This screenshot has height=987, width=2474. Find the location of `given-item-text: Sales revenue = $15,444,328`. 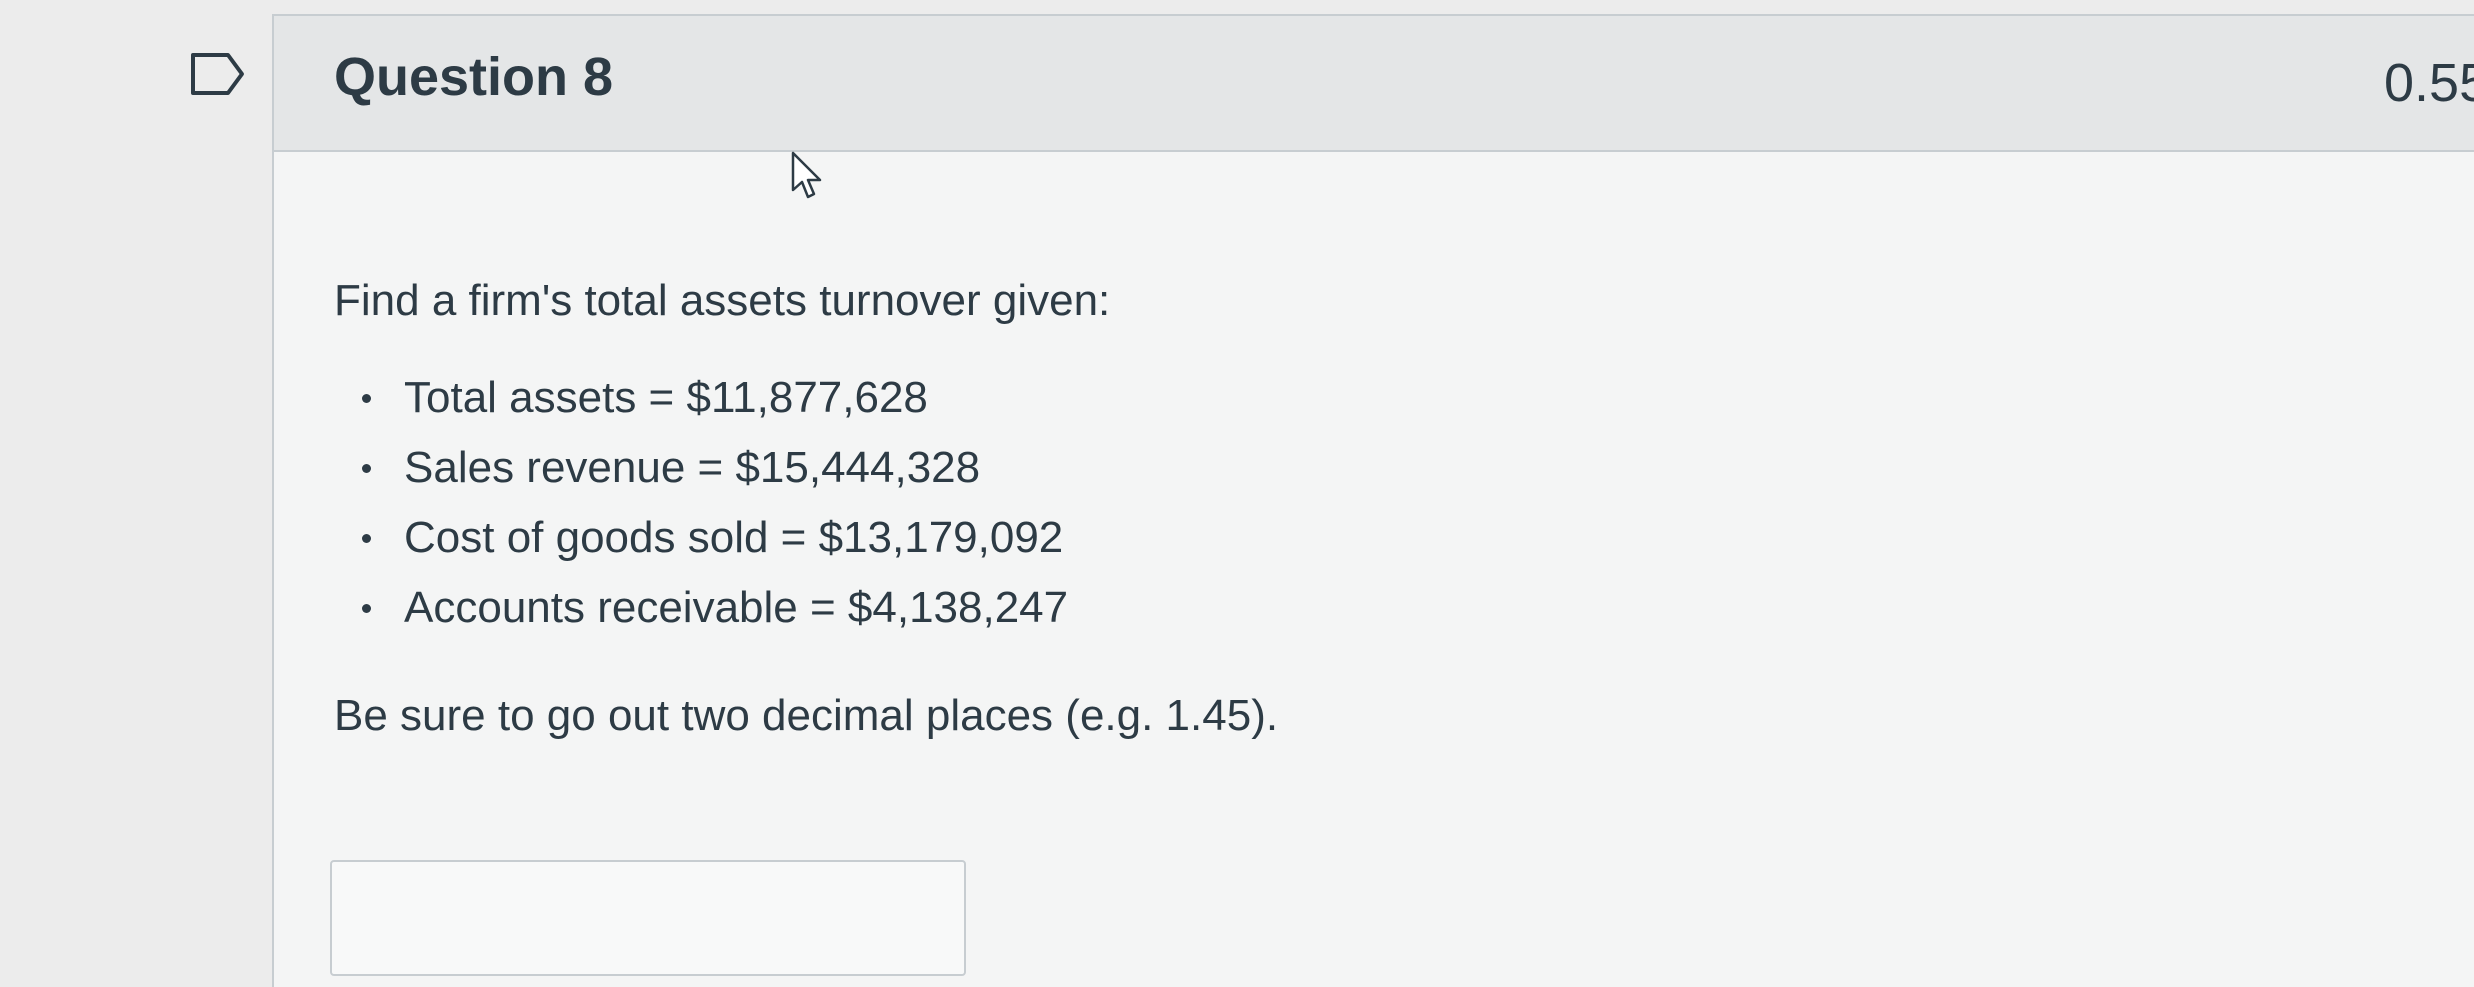

given-item-text: Sales revenue = $15,444,328 is located at coordinates (692, 468).